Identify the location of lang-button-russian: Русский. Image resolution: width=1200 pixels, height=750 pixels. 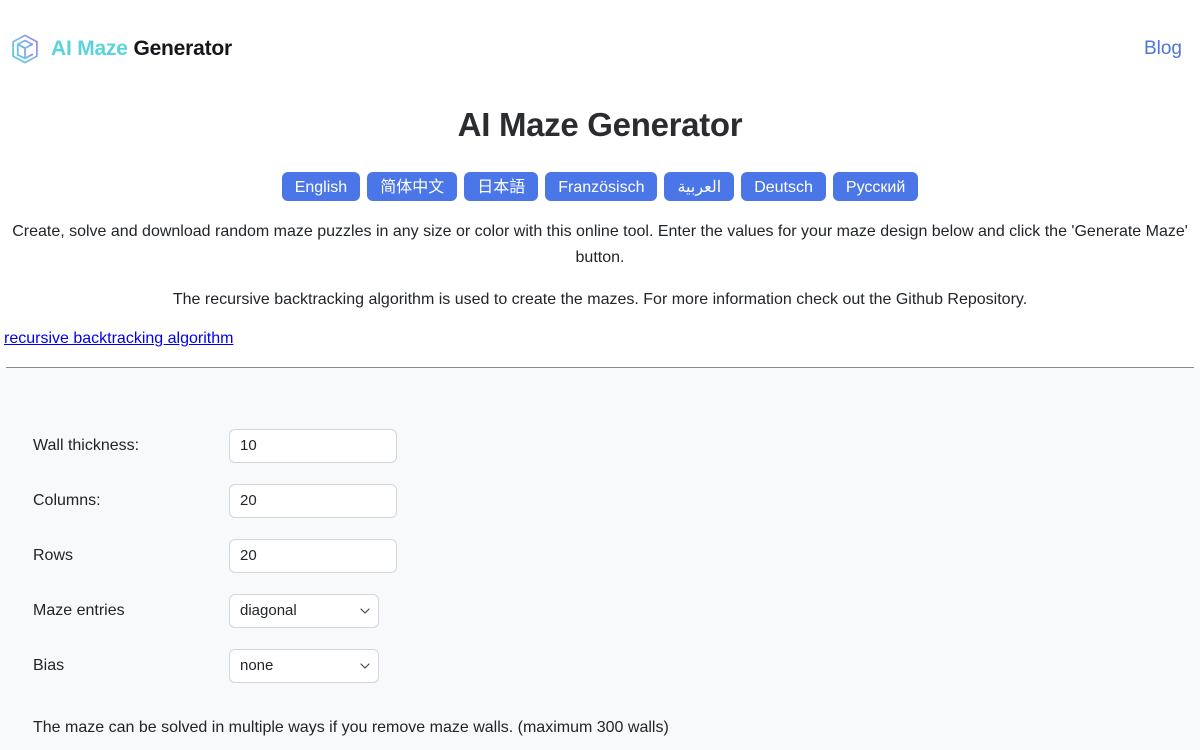
(875, 186).